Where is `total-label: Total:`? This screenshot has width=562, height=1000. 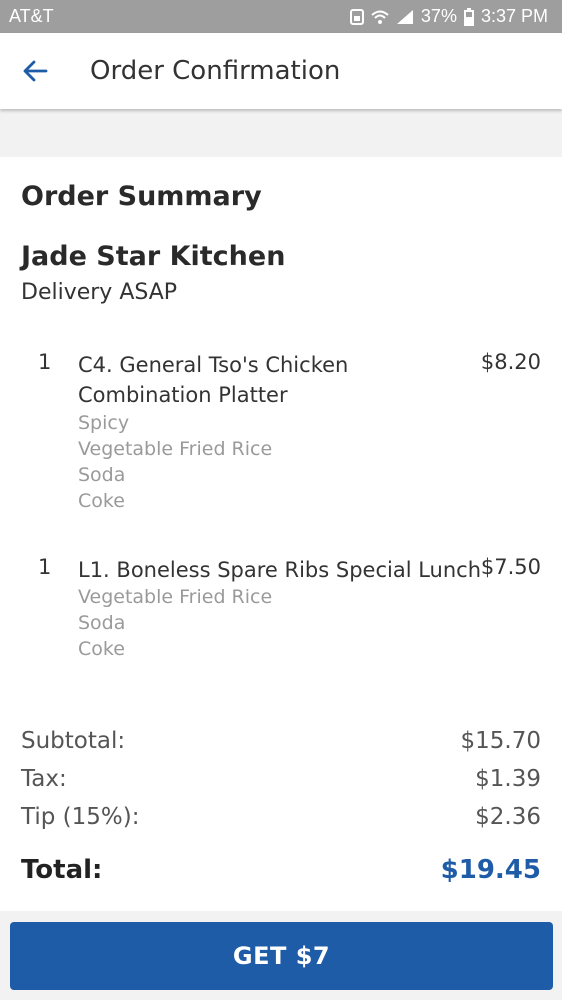 total-label: Total: is located at coordinates (62, 870).